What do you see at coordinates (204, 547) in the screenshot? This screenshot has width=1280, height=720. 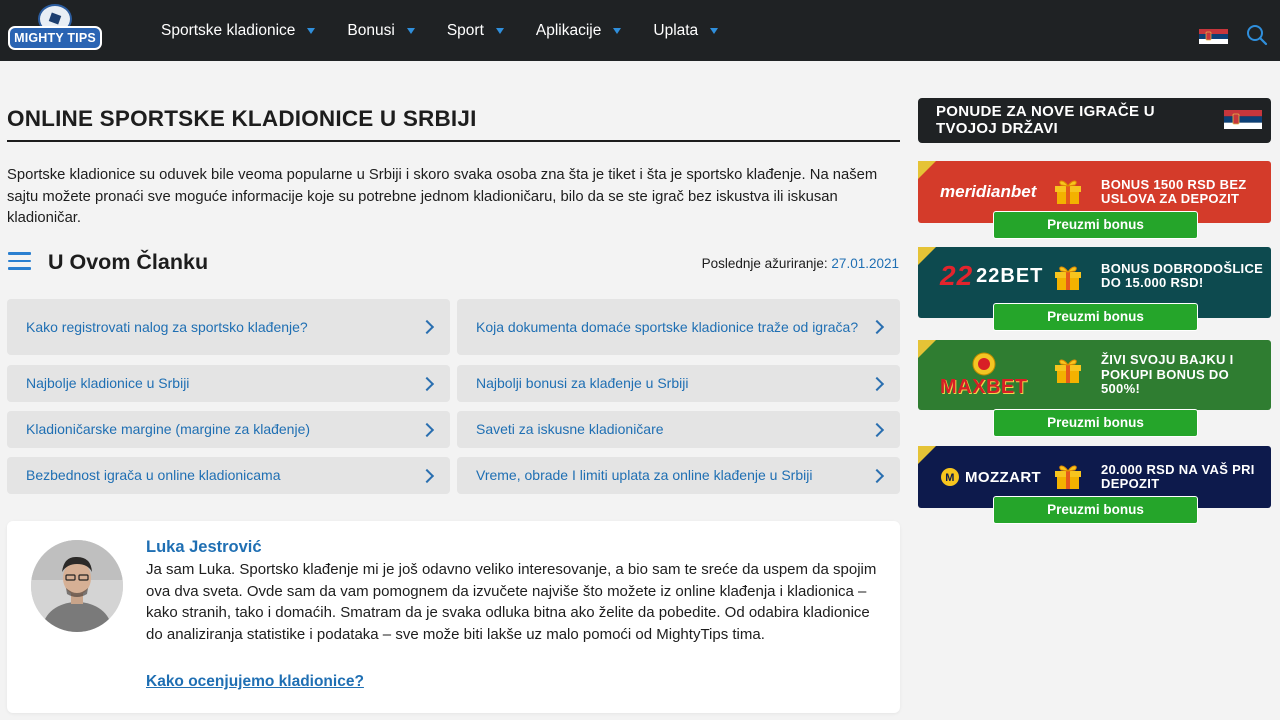 I see `author-name: Luka Jestrović` at bounding box center [204, 547].